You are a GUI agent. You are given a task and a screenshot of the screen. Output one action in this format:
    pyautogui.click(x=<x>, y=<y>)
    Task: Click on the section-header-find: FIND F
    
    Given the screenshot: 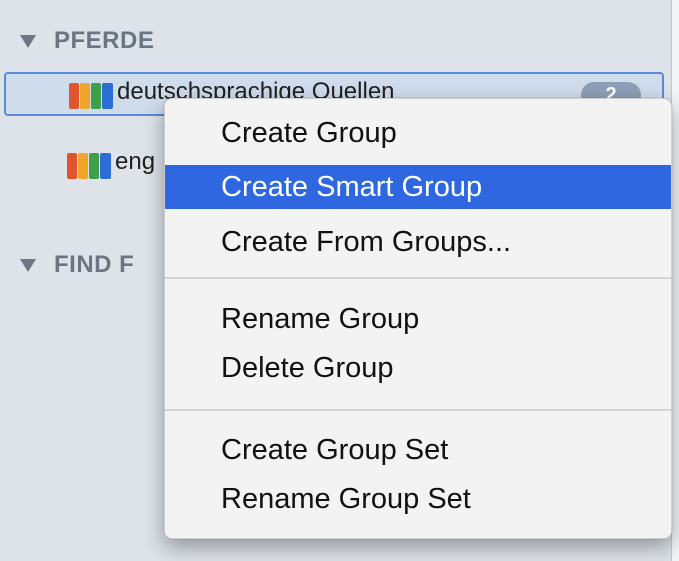 What is the action you would take?
    pyautogui.click(x=77, y=265)
    